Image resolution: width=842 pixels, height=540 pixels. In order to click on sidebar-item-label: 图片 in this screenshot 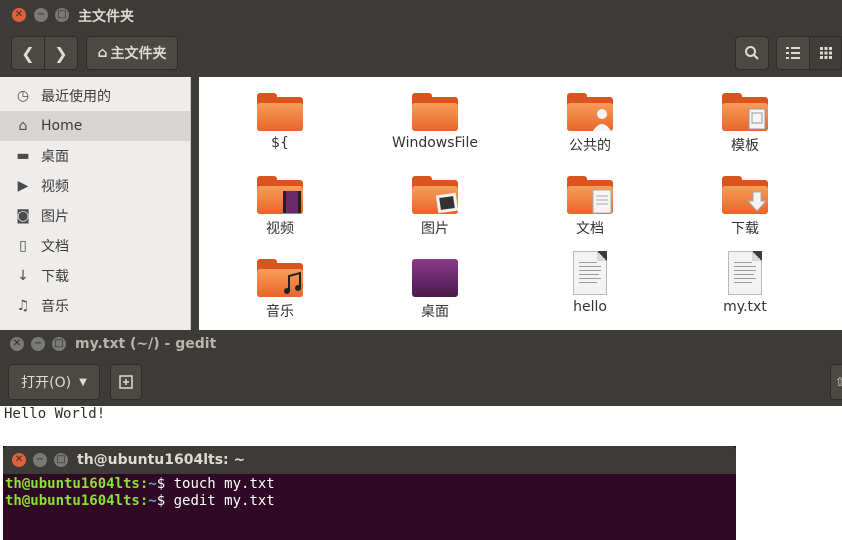, I will do `click(55, 217)`.